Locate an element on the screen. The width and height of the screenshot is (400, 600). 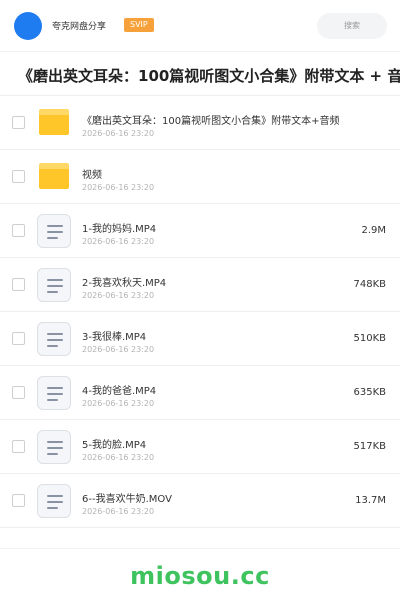
item-name: 5-我的脸.MP4 is located at coordinates (114, 445).